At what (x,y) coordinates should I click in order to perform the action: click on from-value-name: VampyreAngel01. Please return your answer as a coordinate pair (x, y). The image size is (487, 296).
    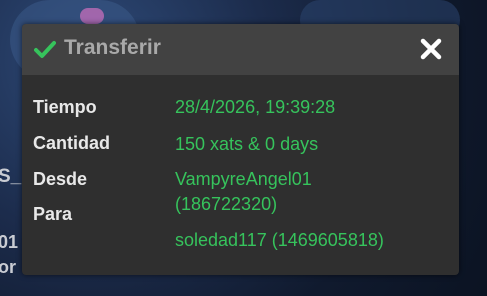
    Looking at the image, I should click on (243, 179).